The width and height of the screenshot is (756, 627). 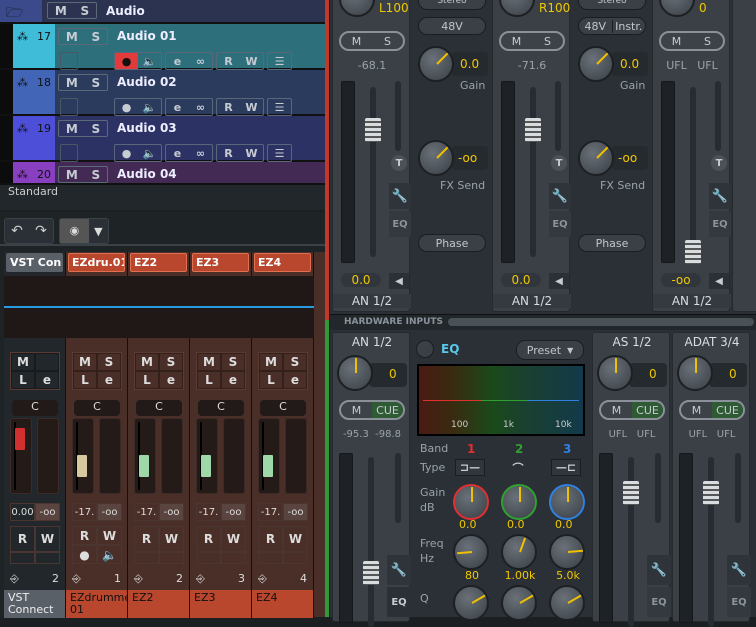 What do you see at coordinates (601, 322) in the screenshot?
I see `scrollbar` at bounding box center [601, 322].